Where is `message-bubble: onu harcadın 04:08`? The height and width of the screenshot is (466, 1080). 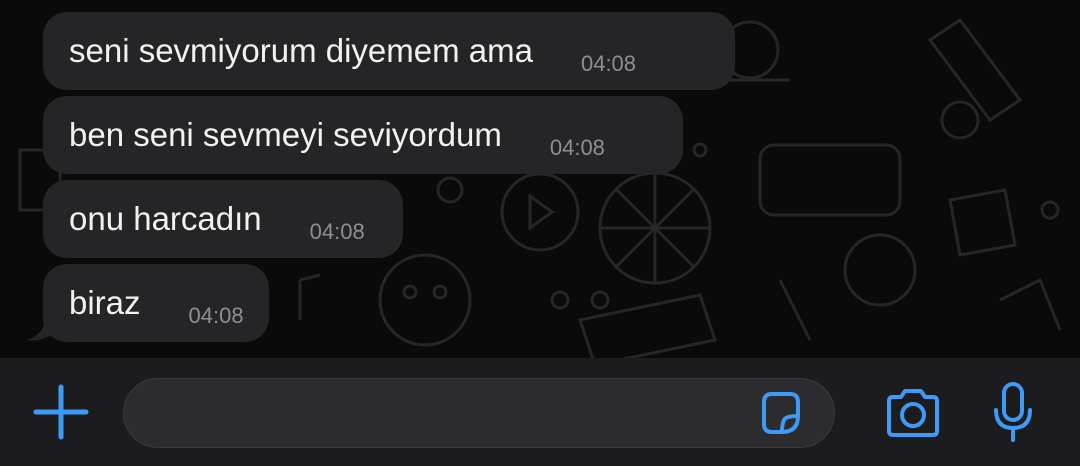
message-bubble: onu harcadın 04:08 is located at coordinates (223, 219).